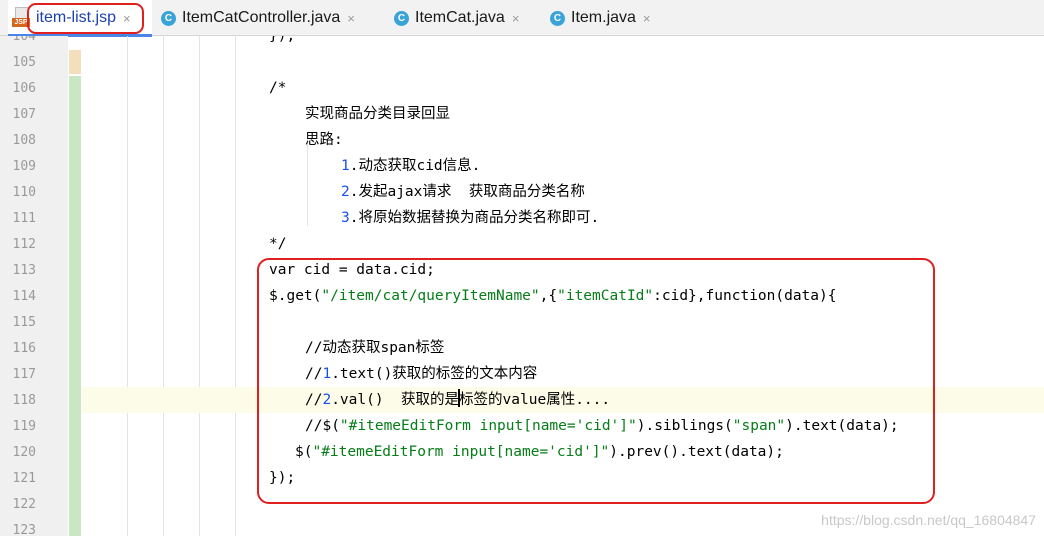 The height and width of the screenshot is (536, 1044). Describe the element at coordinates (261, 17) in the screenshot. I see `tab-label: ItemCatController.java` at that location.